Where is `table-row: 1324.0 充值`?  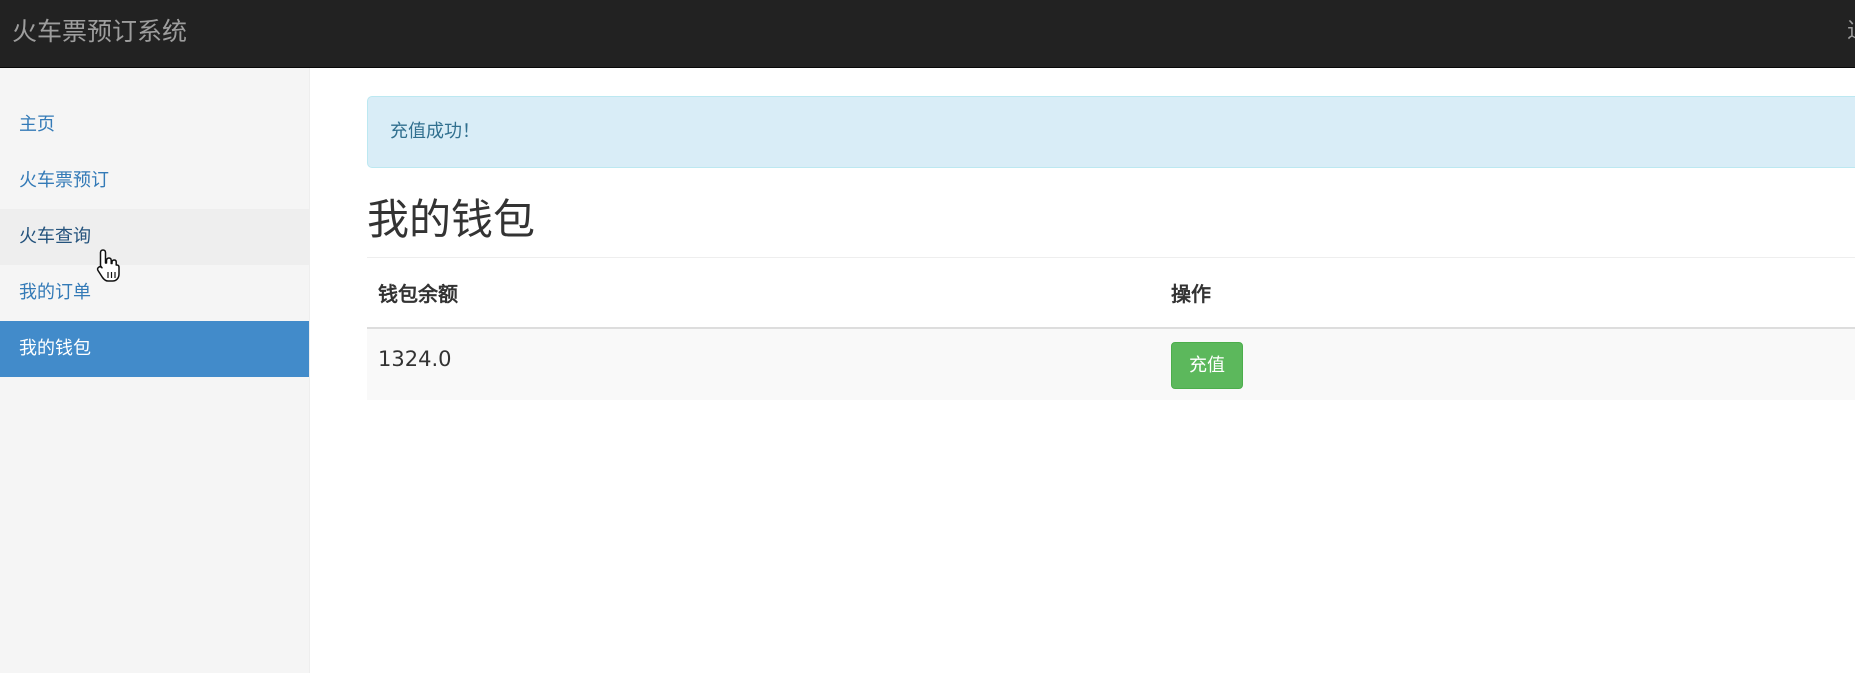 table-row: 1324.0 充值 is located at coordinates (1111, 364).